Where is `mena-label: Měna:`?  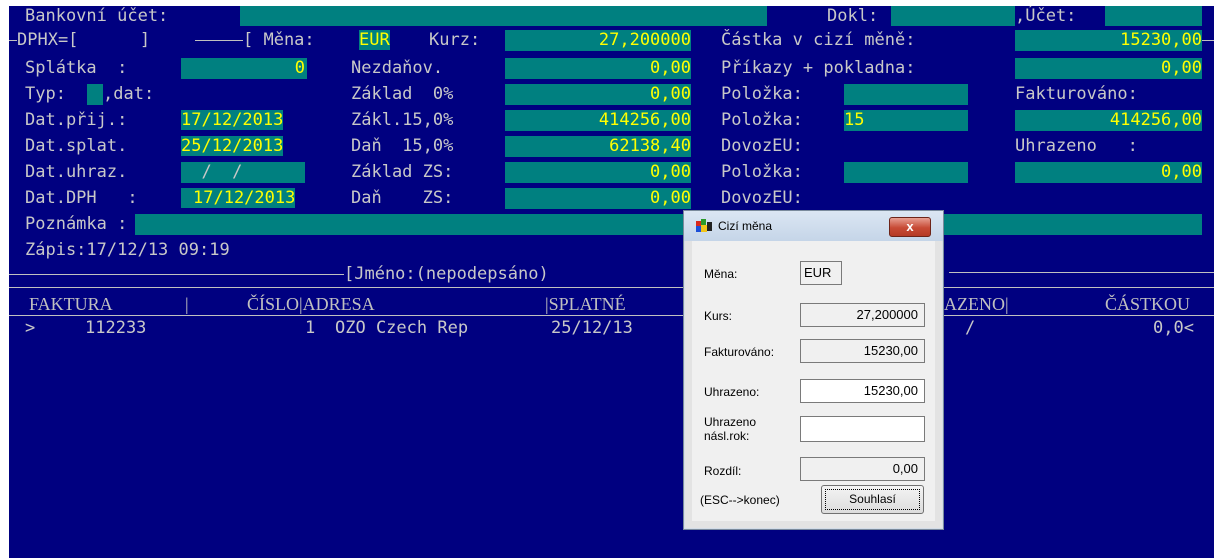 mena-label: Měna: is located at coordinates (721, 274).